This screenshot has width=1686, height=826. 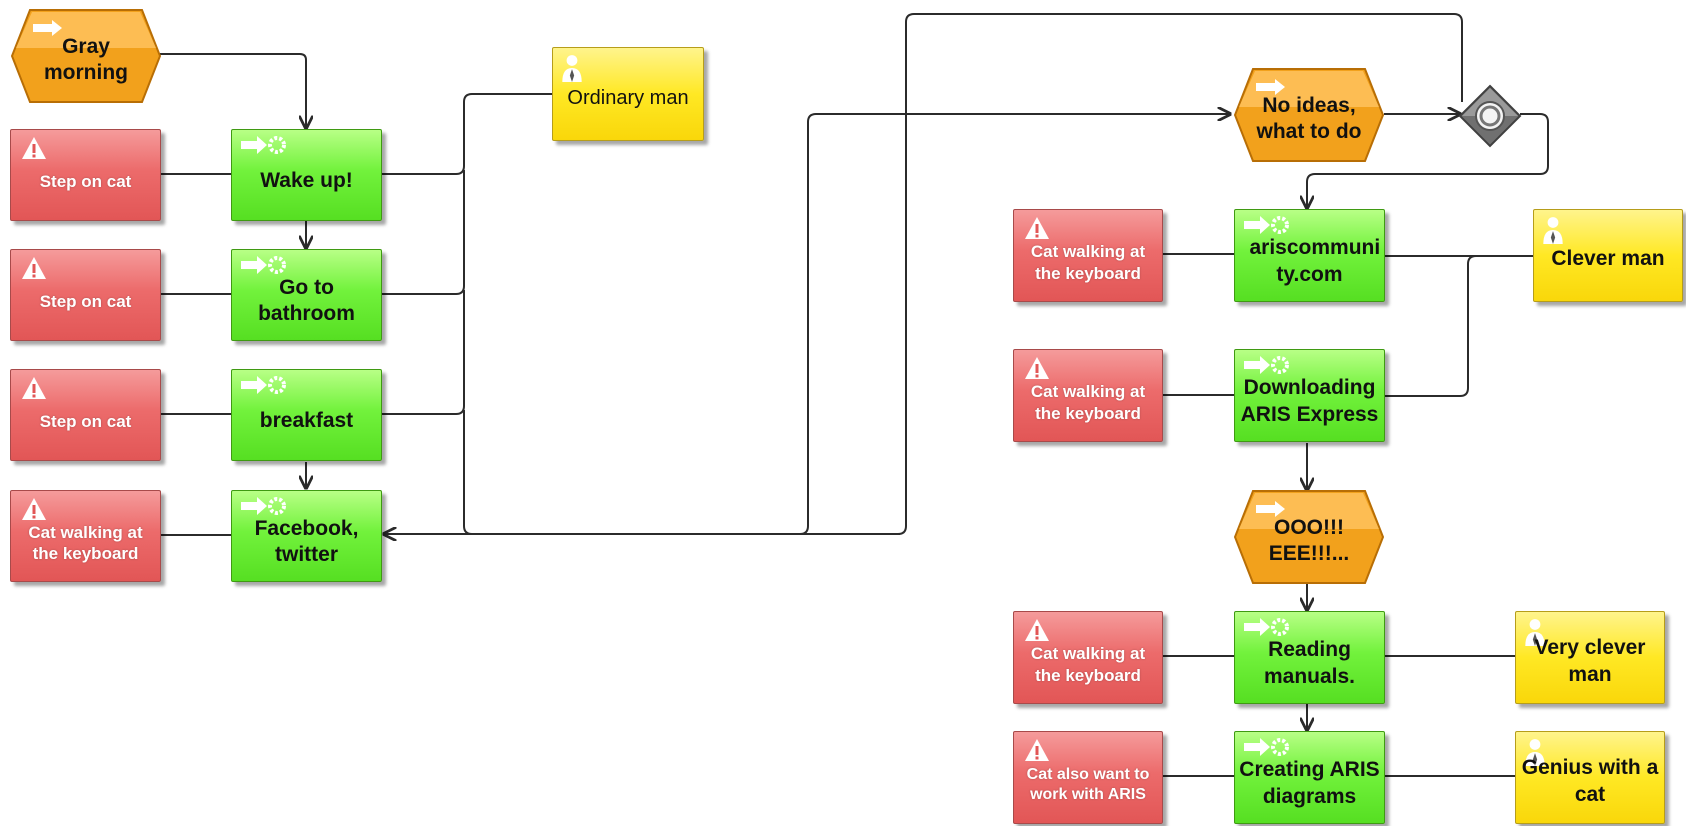 I want to click on function-facebook-twitter: Facebook, twitter, so click(x=306, y=536).